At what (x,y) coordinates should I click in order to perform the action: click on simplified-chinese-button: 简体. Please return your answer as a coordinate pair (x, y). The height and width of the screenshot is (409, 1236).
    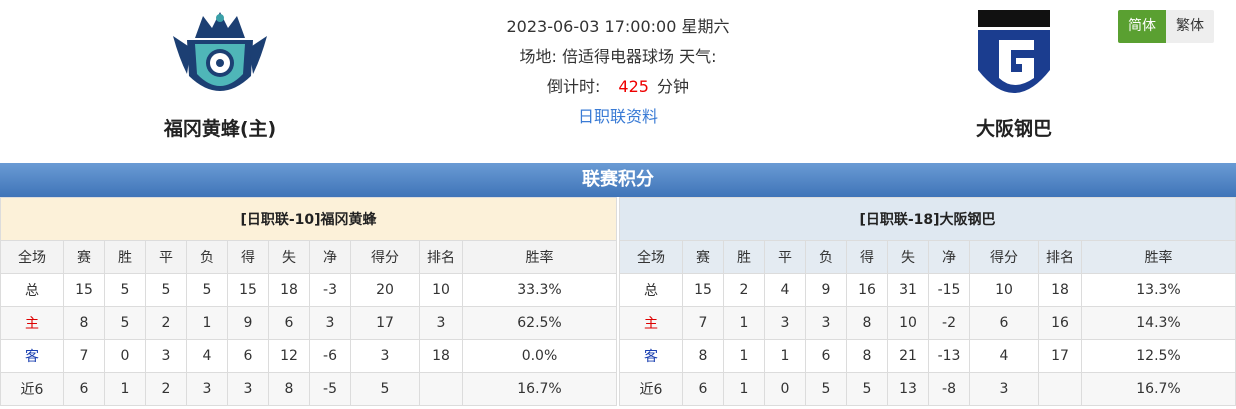
    Looking at the image, I should click on (1142, 26).